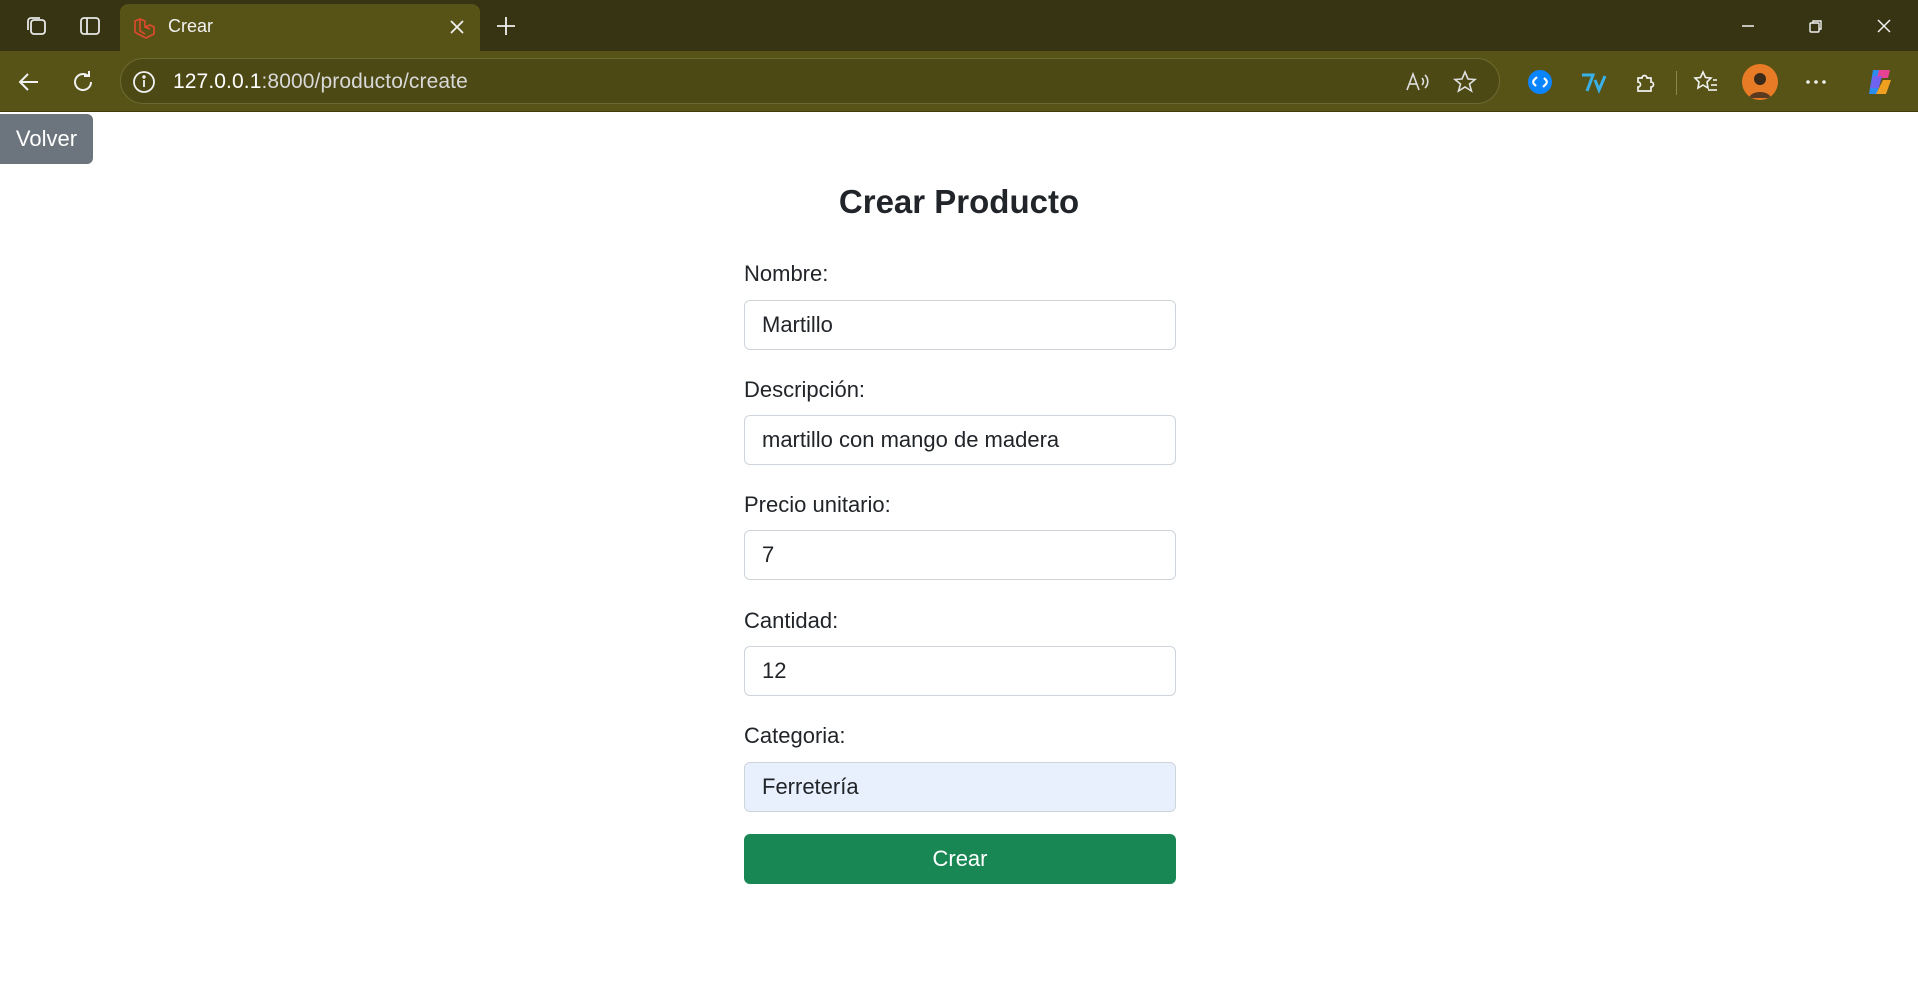  I want to click on back-arrow-icon, so click(29, 82).